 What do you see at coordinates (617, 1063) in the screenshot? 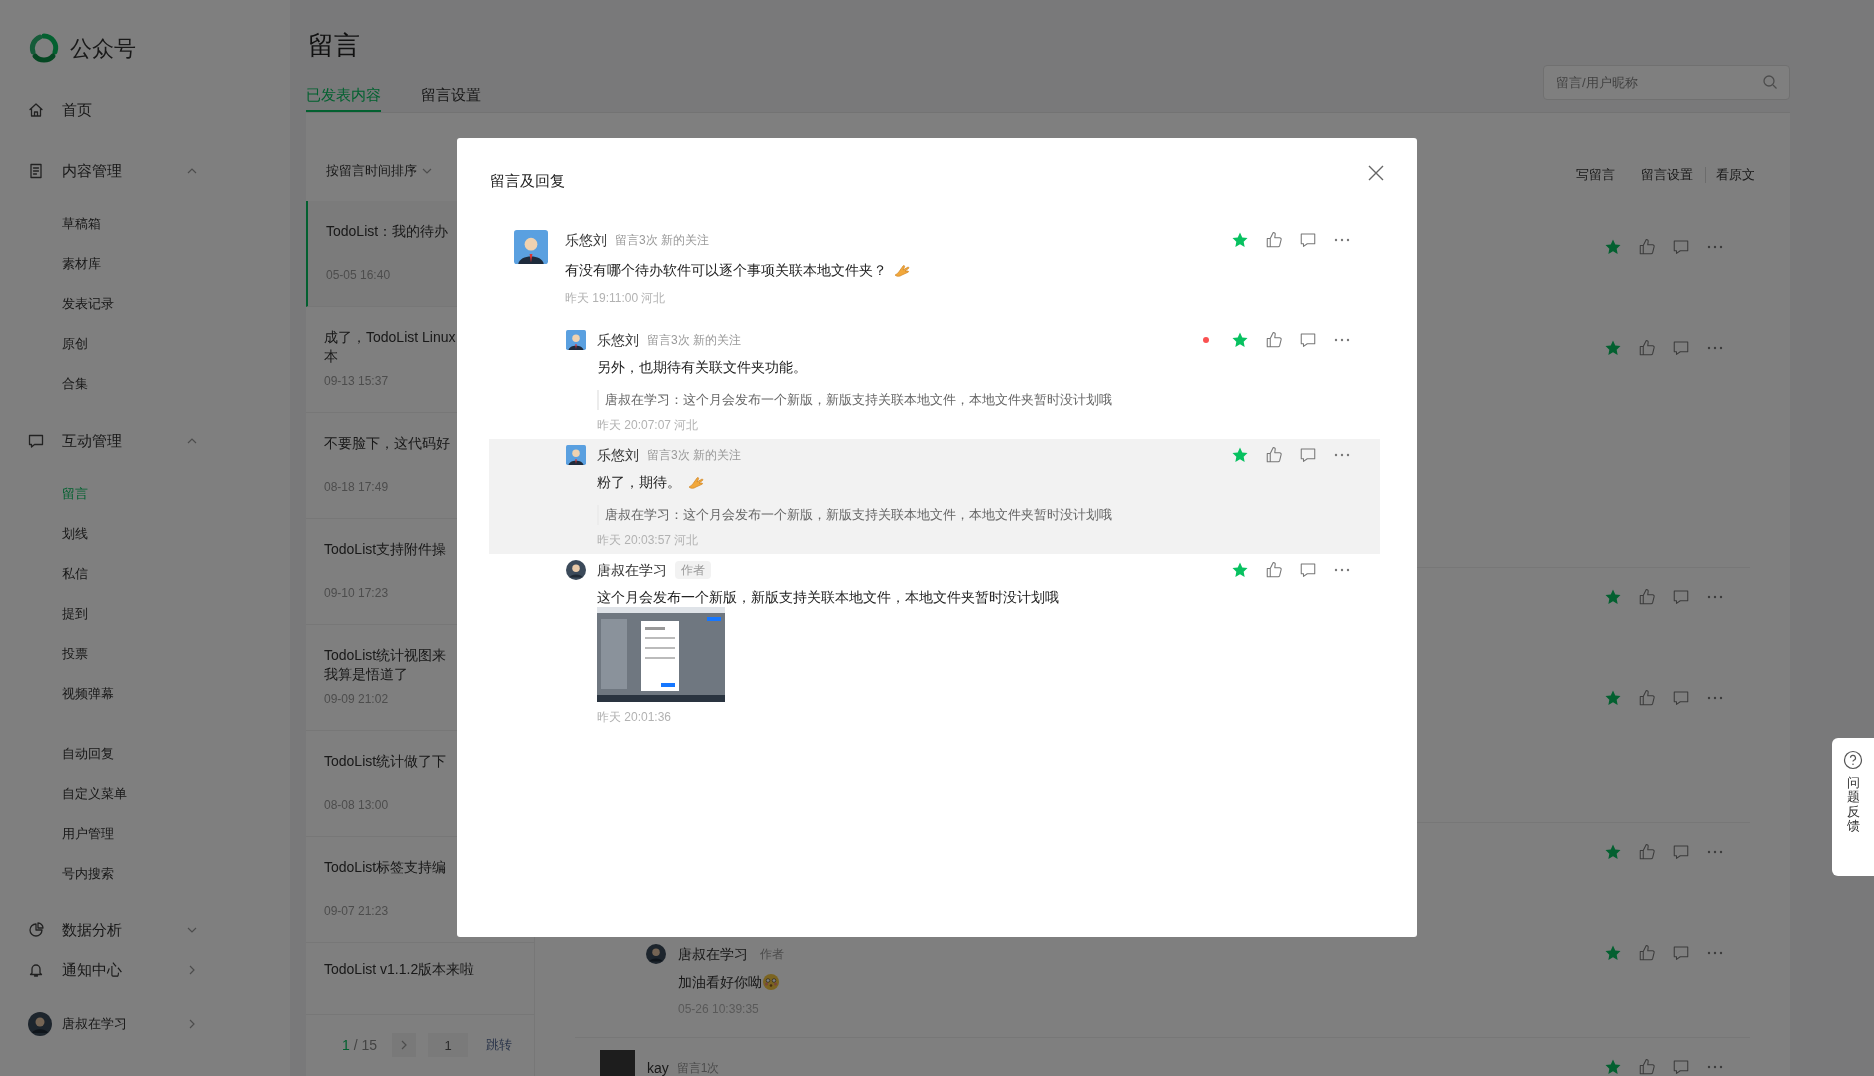
I see `photo-placeholder` at bounding box center [617, 1063].